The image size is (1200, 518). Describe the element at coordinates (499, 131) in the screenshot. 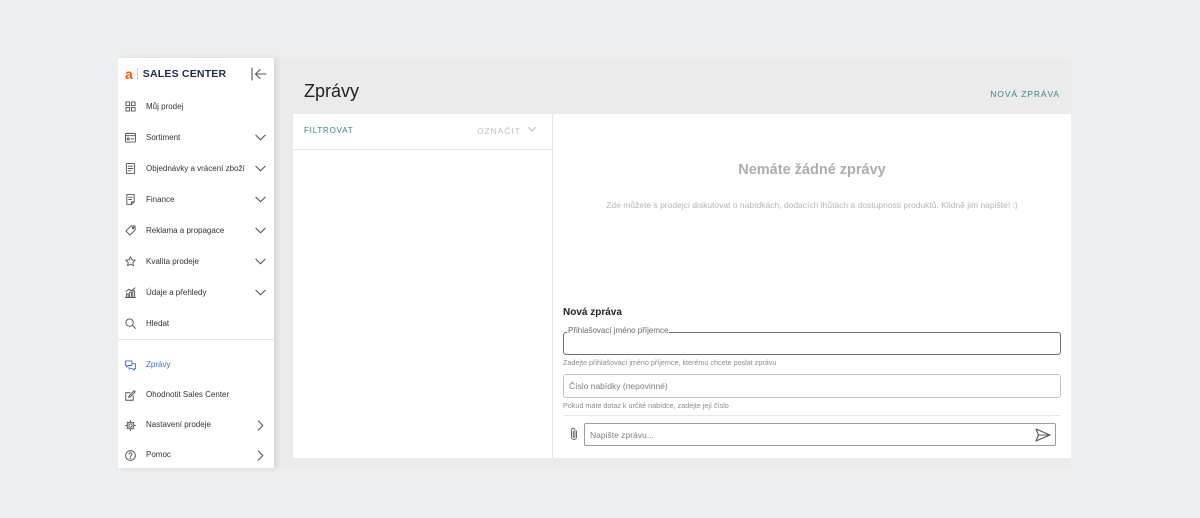

I see `mark-dropdown-label: OZNAČIT` at that location.